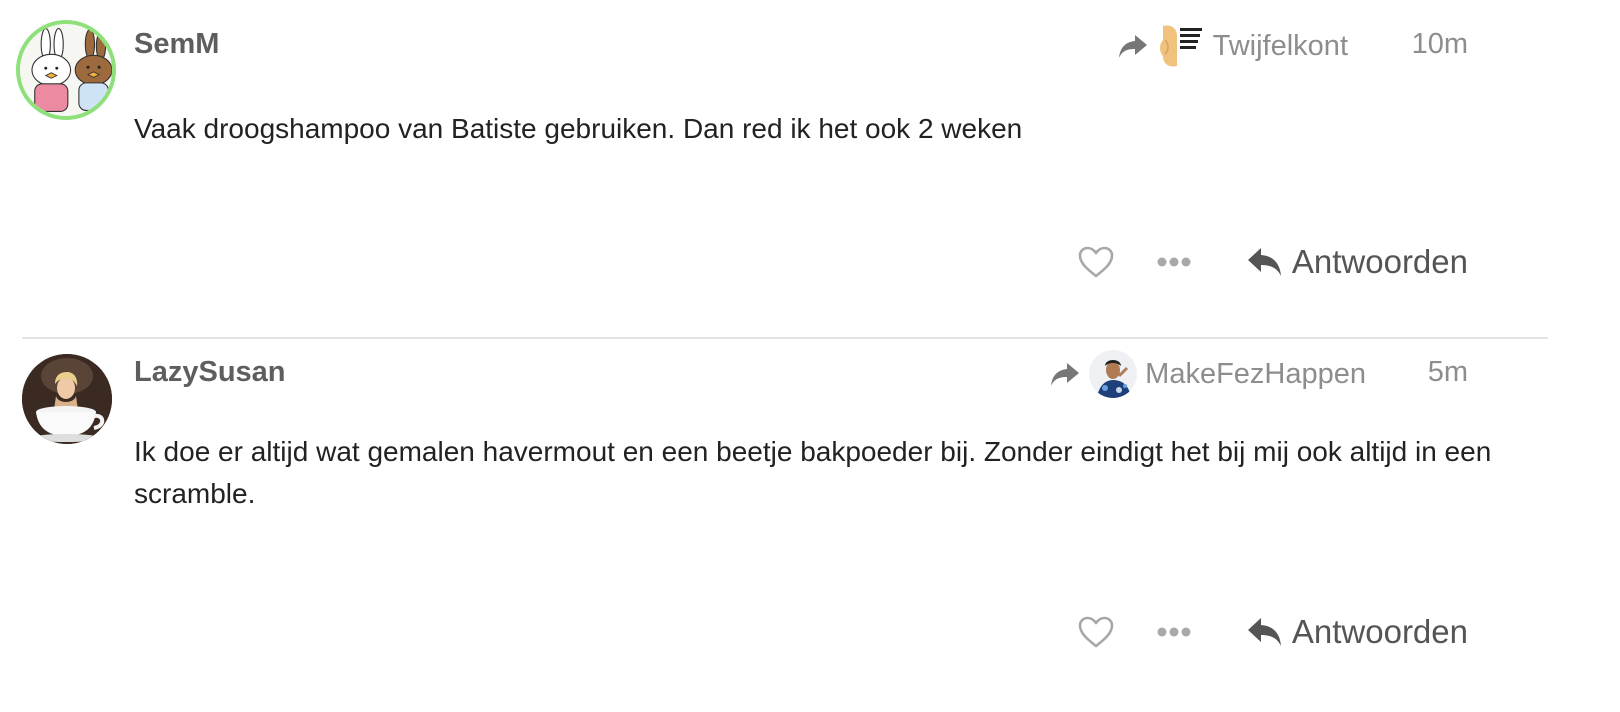  What do you see at coordinates (1448, 372) in the screenshot?
I see `post-timestamp: 5m` at bounding box center [1448, 372].